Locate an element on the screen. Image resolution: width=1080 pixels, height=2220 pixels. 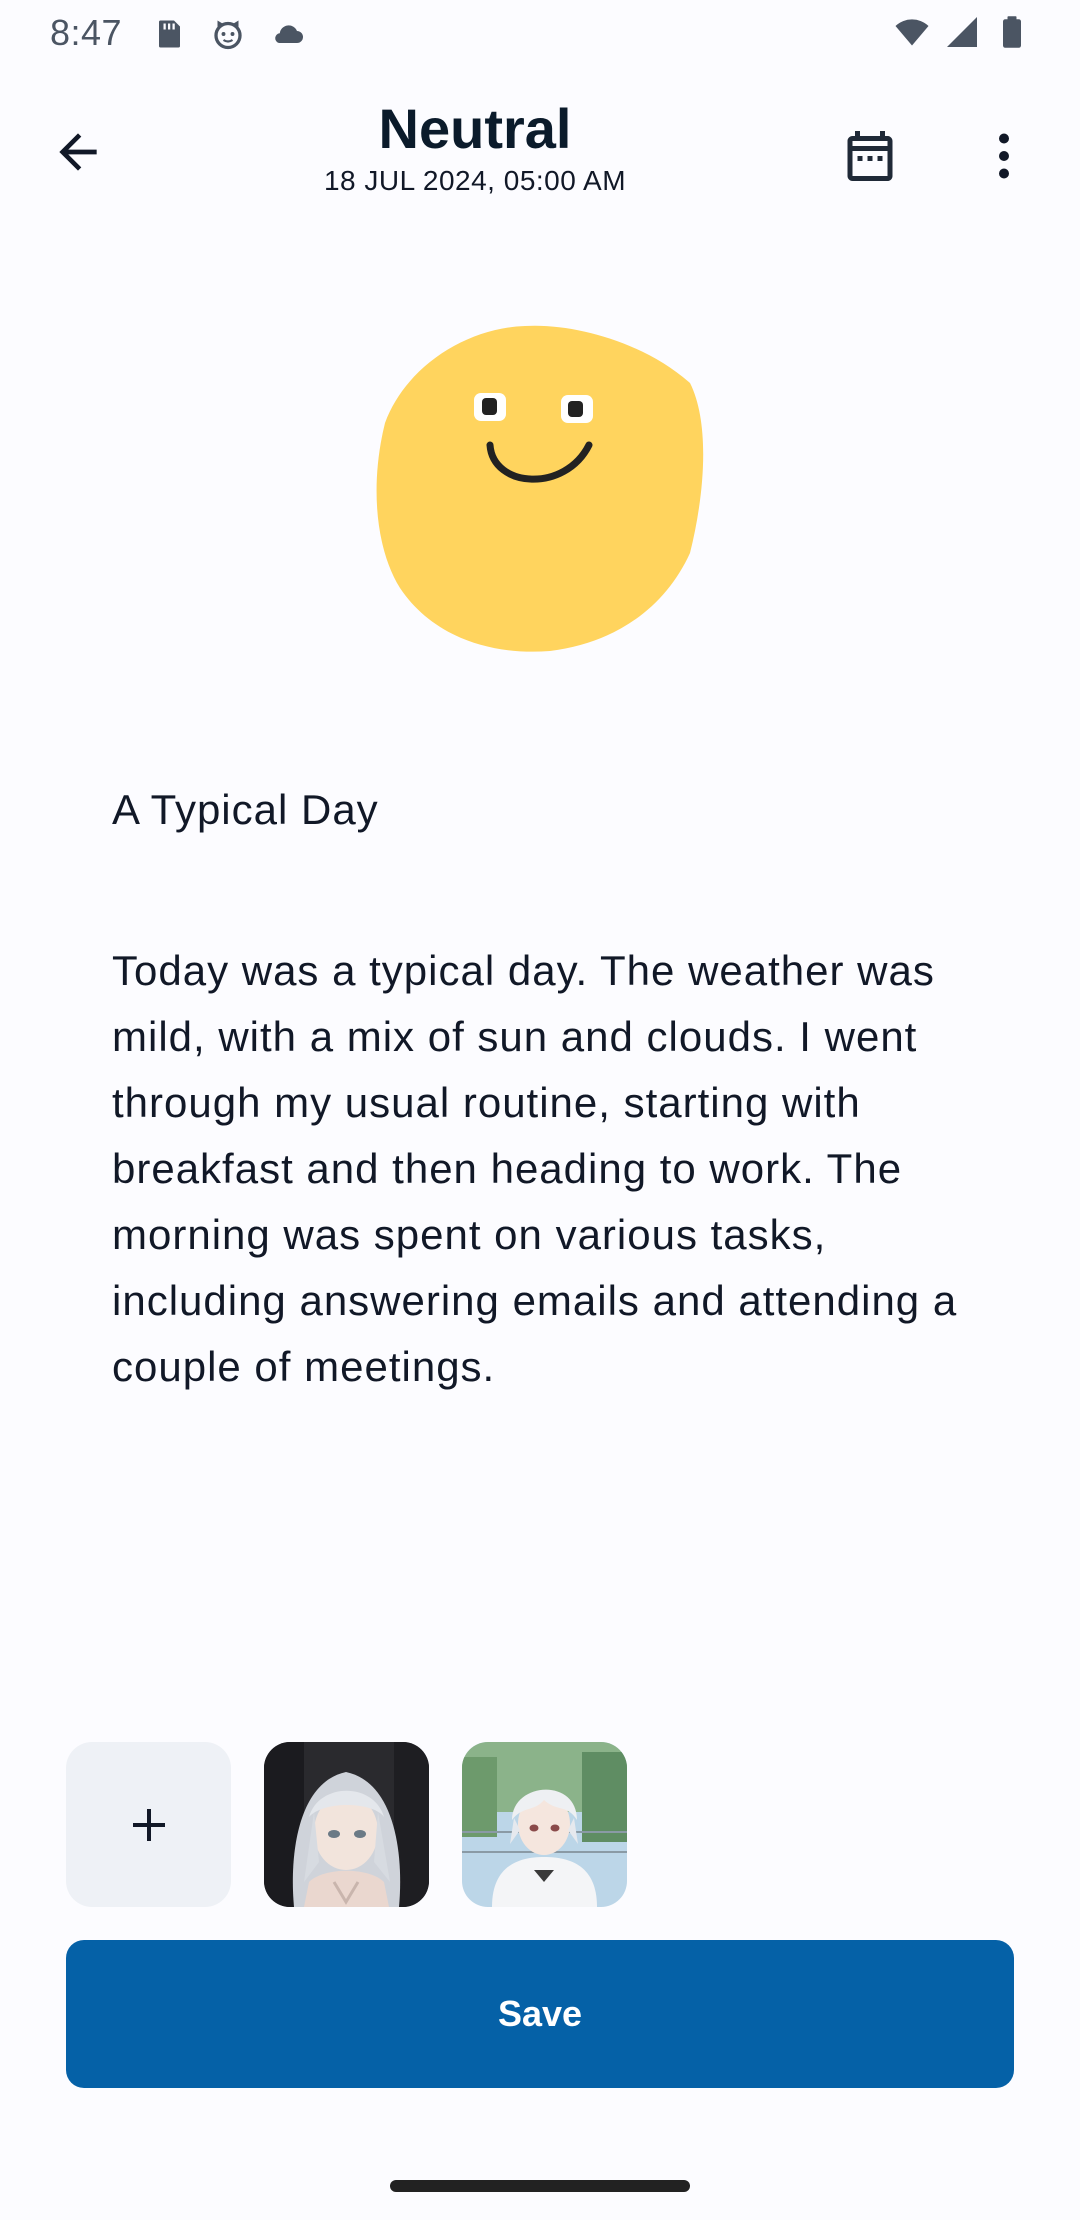
top-app-bar: Neutral 18 JUL 2024, 05:00 AM is located at coordinates (540, 155).